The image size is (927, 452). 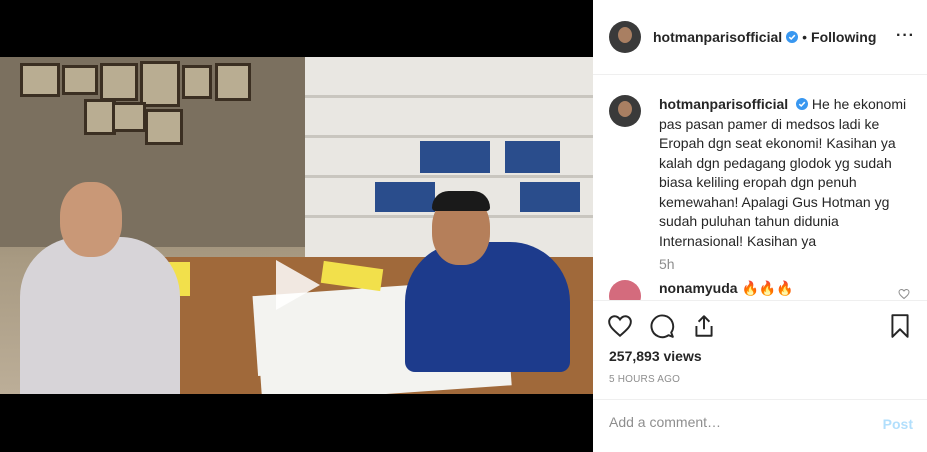 What do you see at coordinates (655, 356) in the screenshot?
I see `view-count: 257,893 views` at bounding box center [655, 356].